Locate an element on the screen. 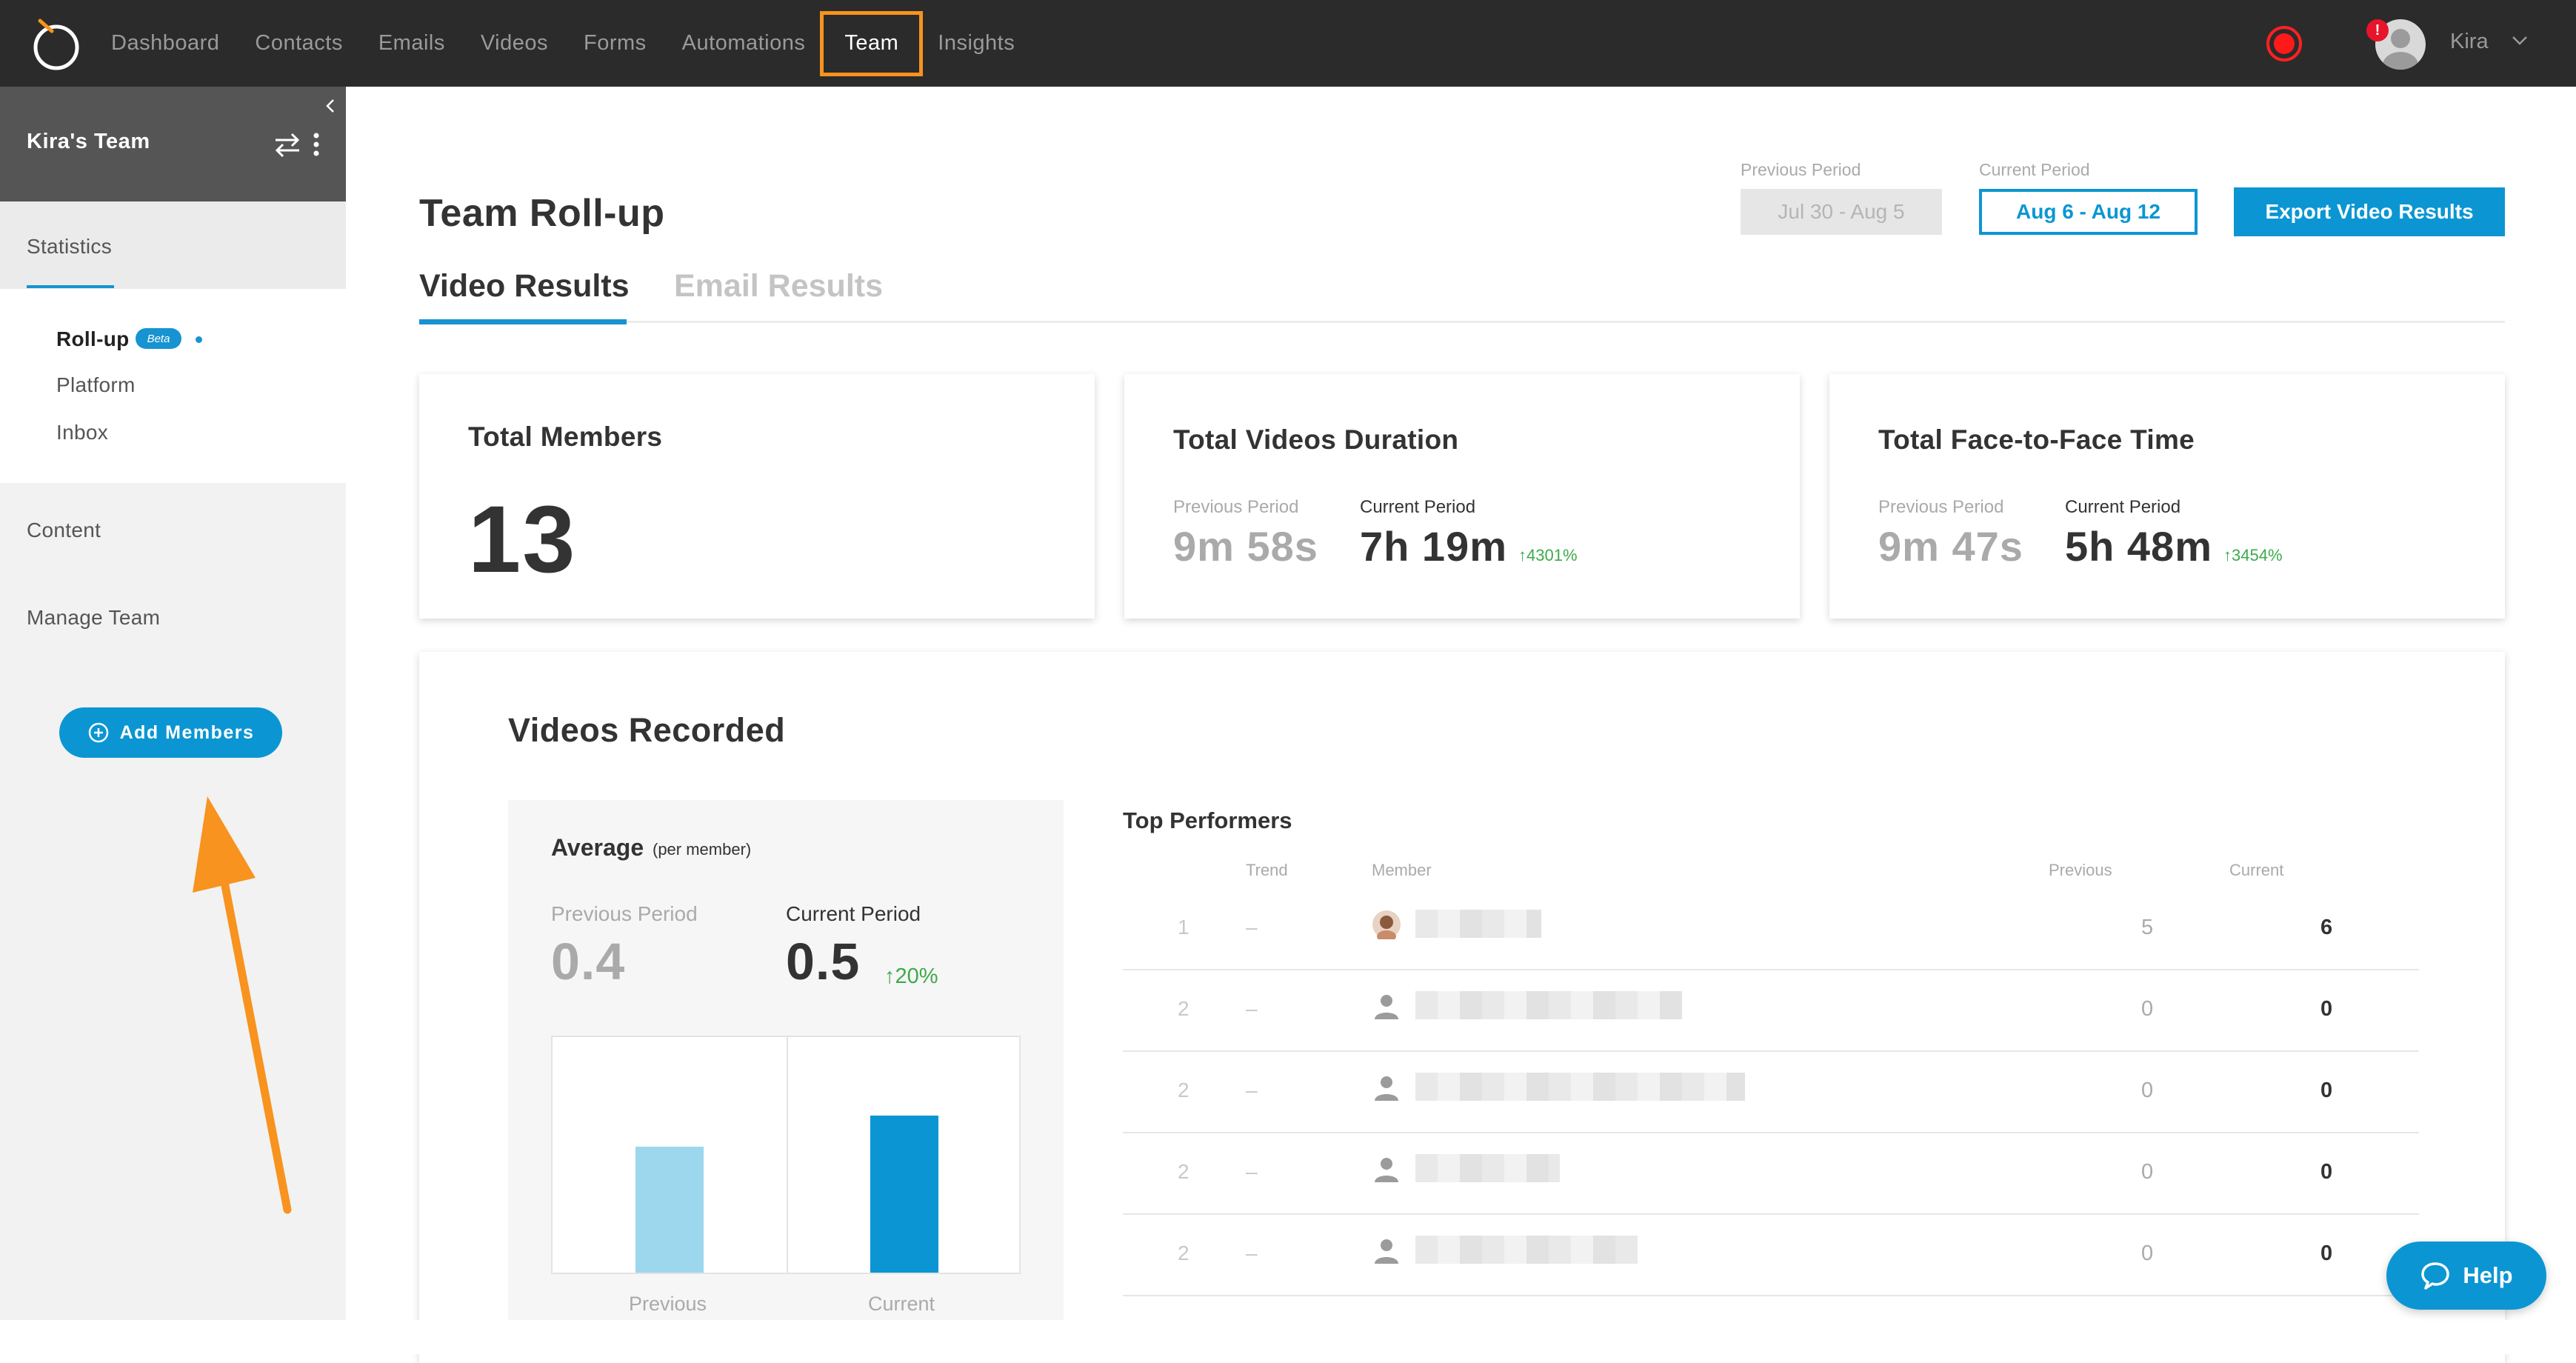  sidebar-item-inbox: Inbox is located at coordinates (82, 432).